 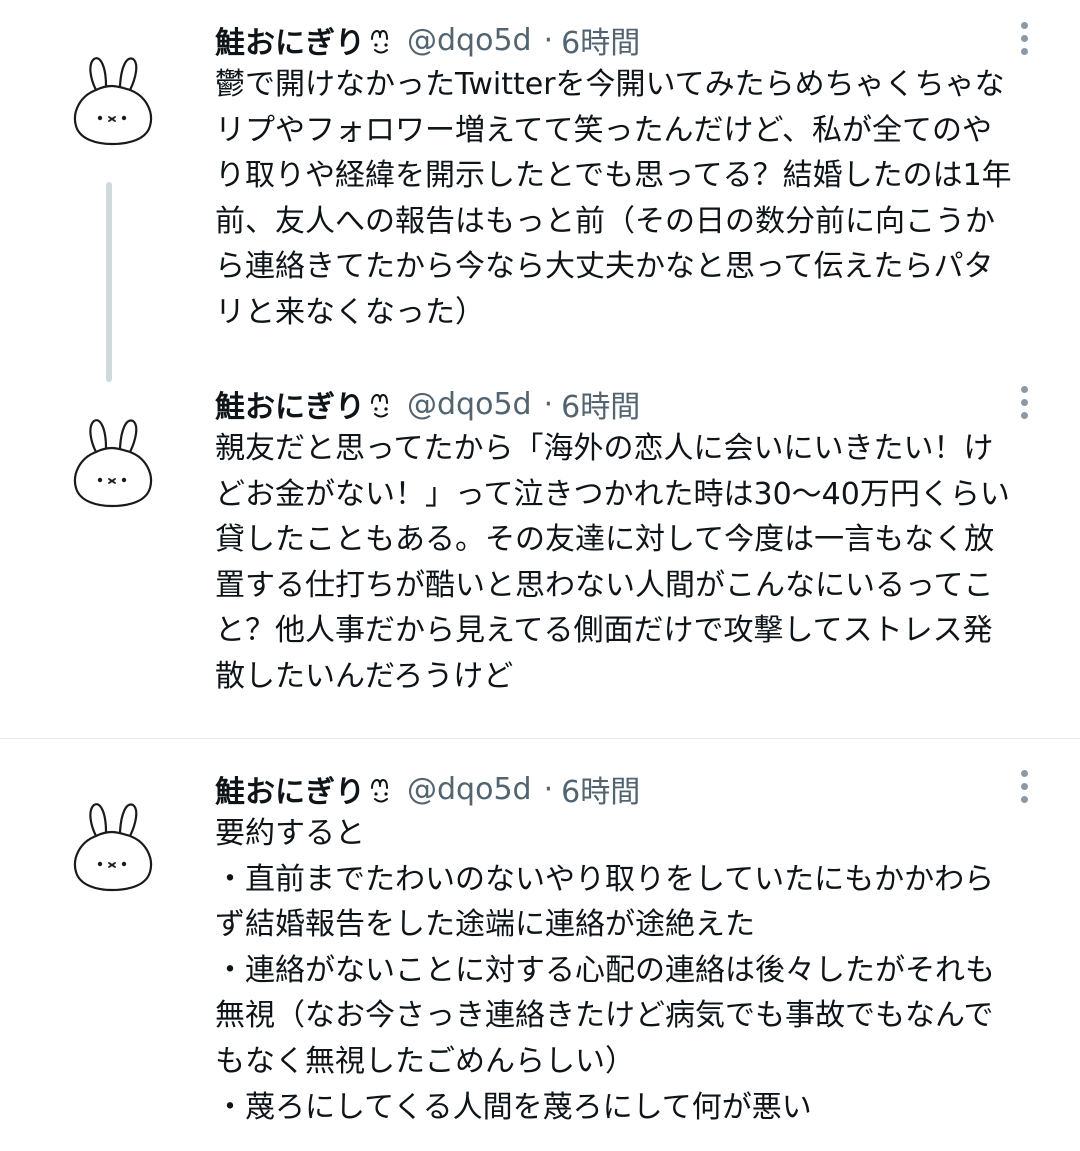 I want to click on tweet-text-line: 要約すると, so click(x=290, y=833).